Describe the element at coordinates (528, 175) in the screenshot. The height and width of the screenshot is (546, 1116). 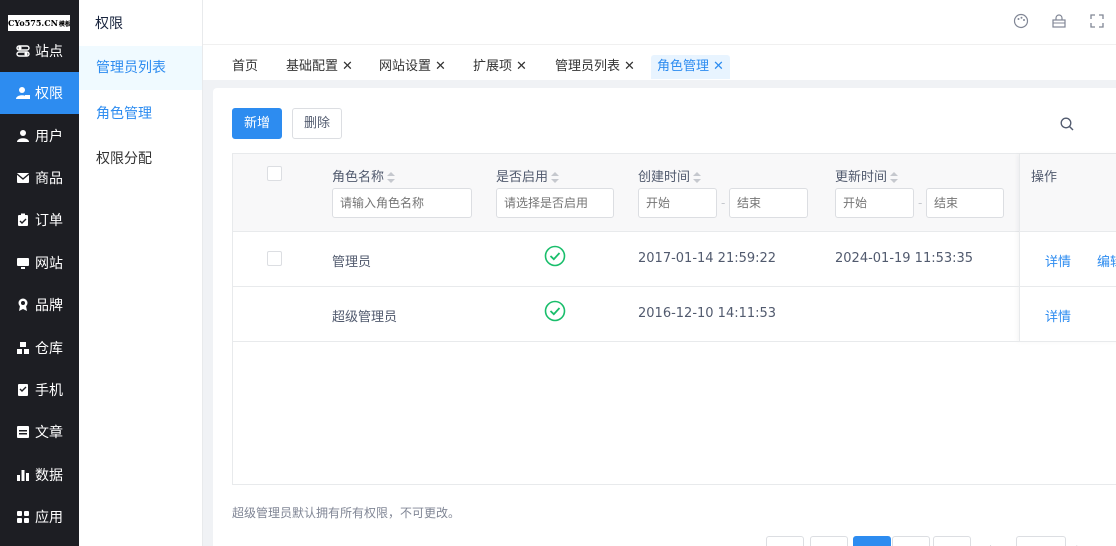
I see `column-enabled: 是否启用` at that location.